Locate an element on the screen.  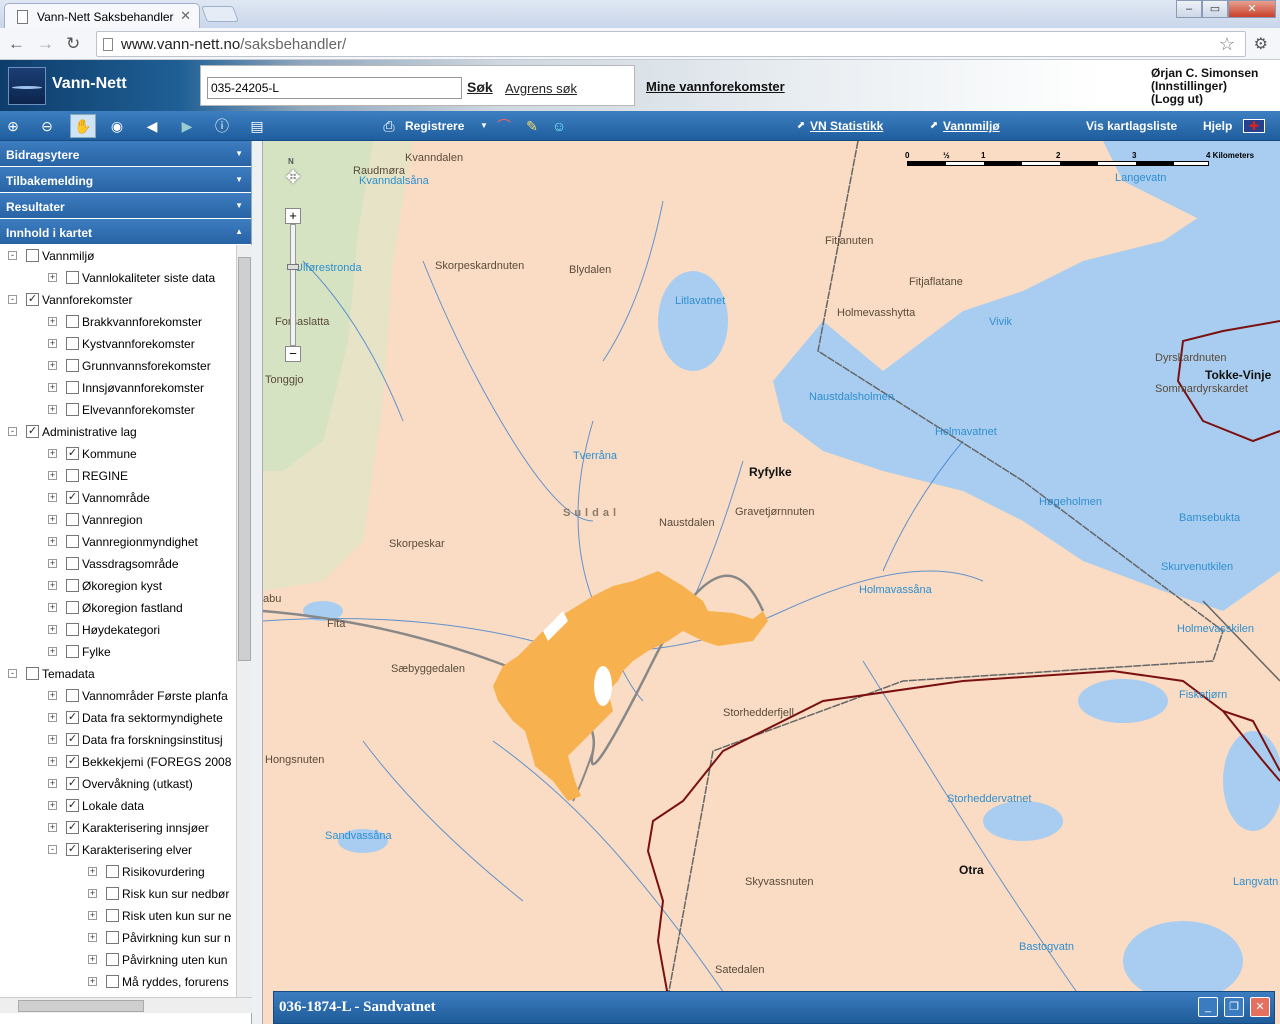
print-icon: ▤ is located at coordinates (257, 126).